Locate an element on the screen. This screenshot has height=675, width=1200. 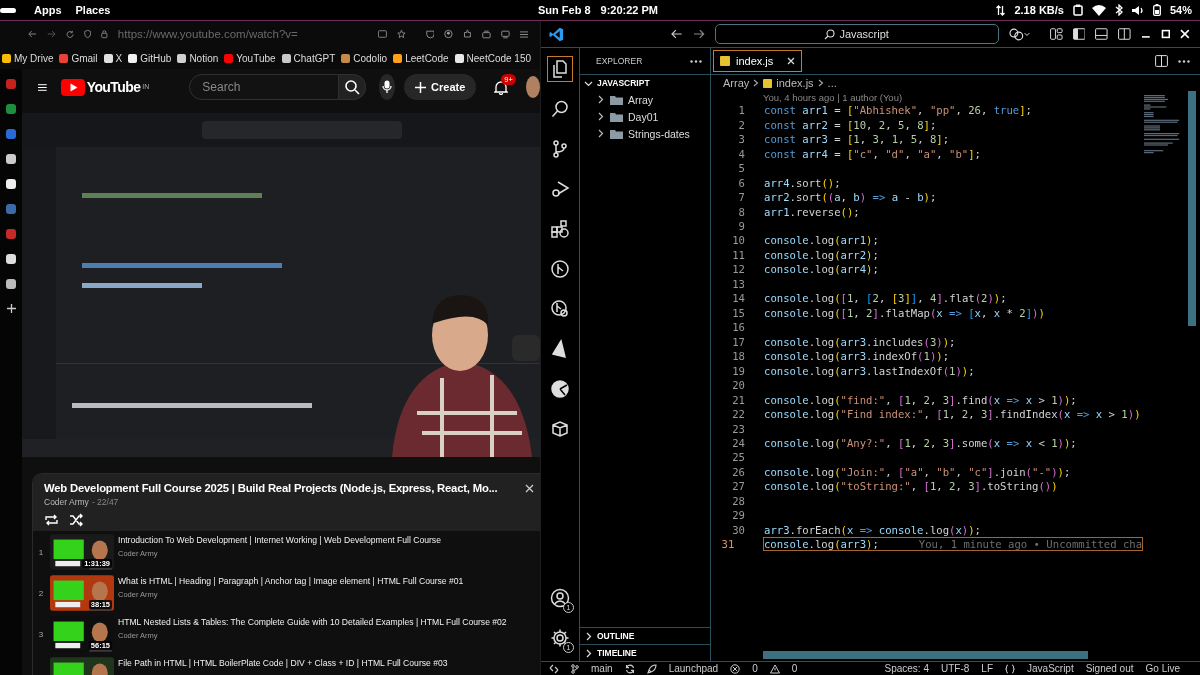
split-editor-icon is located at coordinates (1161, 61).